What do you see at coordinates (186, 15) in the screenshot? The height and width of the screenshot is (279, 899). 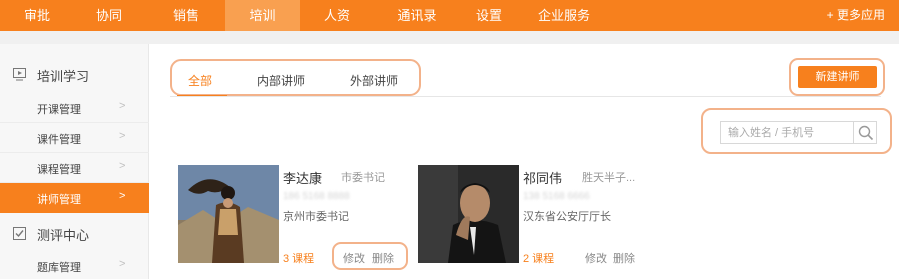 I see `nav-item-sales: 销售` at bounding box center [186, 15].